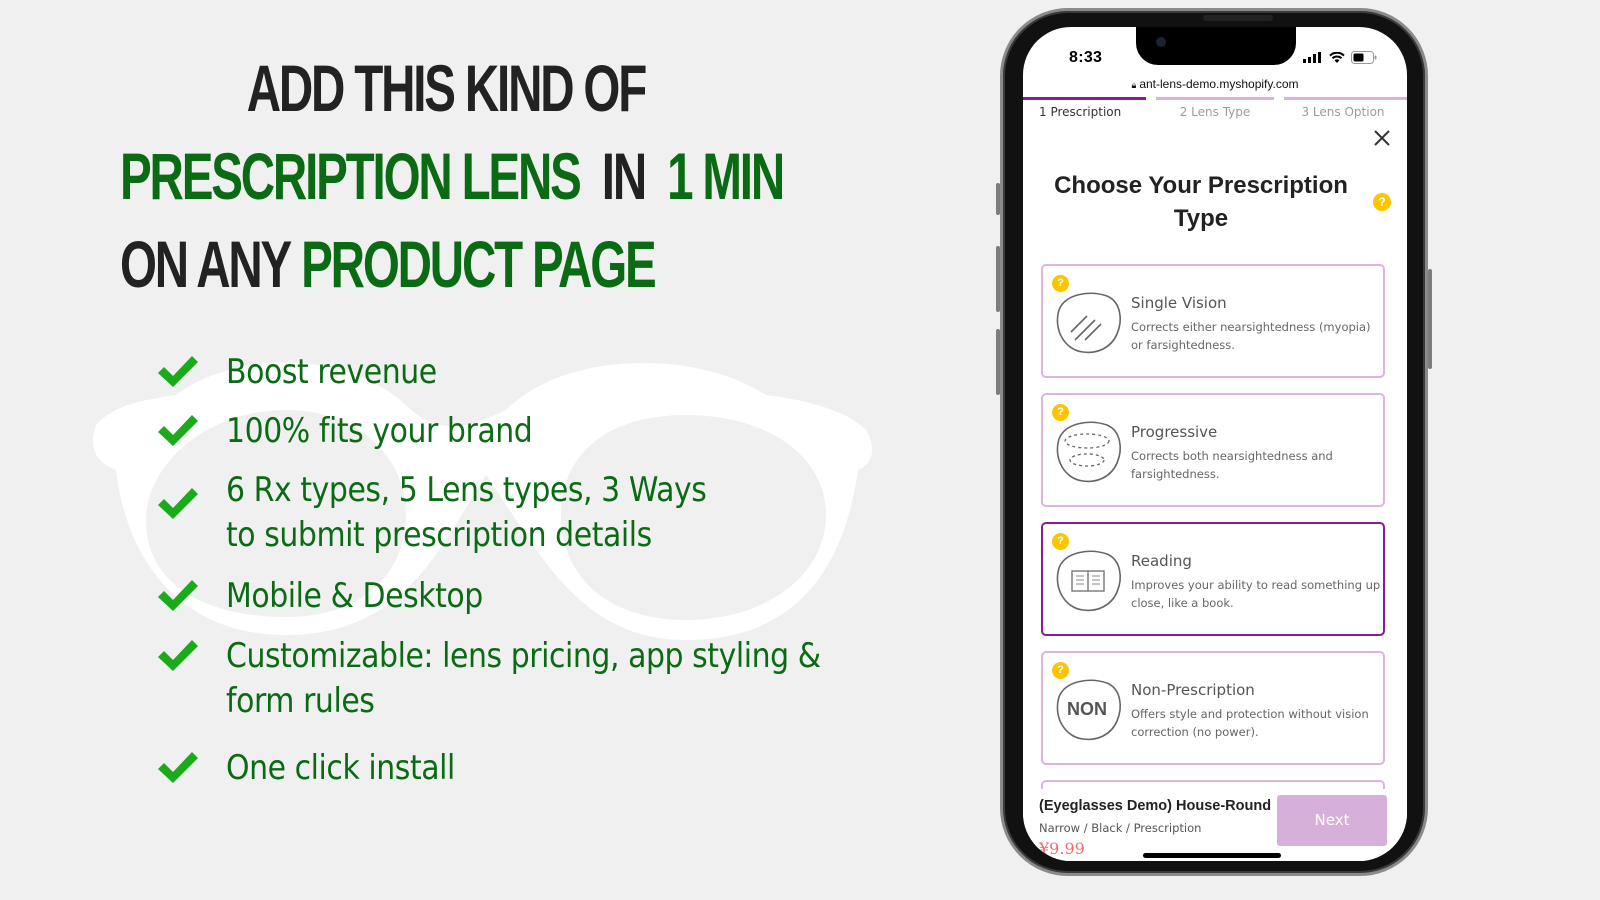 The image size is (1600, 900). I want to click on step-lens-option: 3 Lens Option, so click(1343, 112).